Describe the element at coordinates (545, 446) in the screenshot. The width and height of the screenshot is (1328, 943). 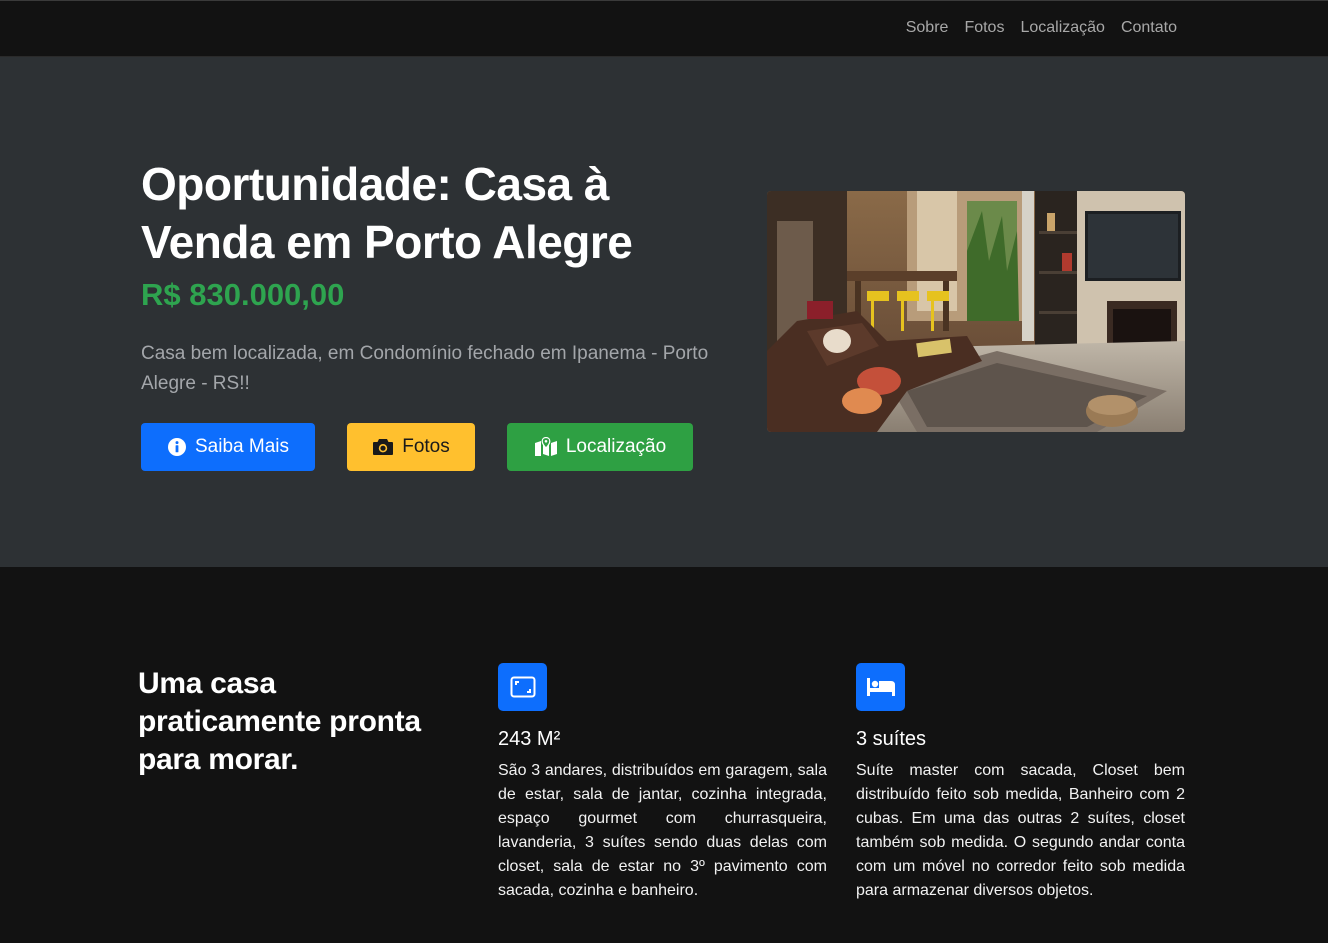
I see `map-location-icon` at that location.